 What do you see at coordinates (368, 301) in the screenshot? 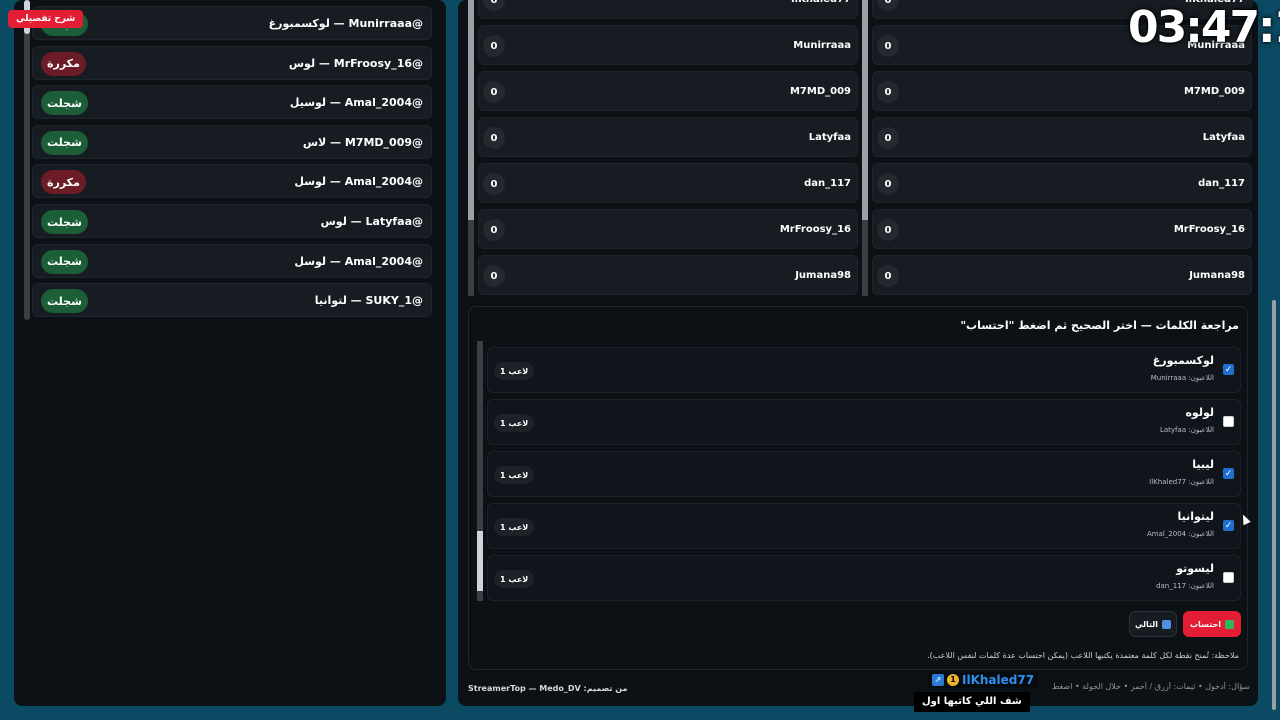
I see `feed-text: @SUKY_1 — لتوانيا` at bounding box center [368, 301].